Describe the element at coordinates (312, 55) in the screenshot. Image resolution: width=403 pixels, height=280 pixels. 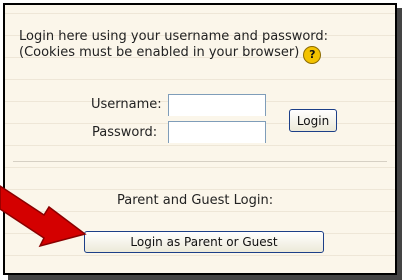
I see `help-icon: ?` at that location.